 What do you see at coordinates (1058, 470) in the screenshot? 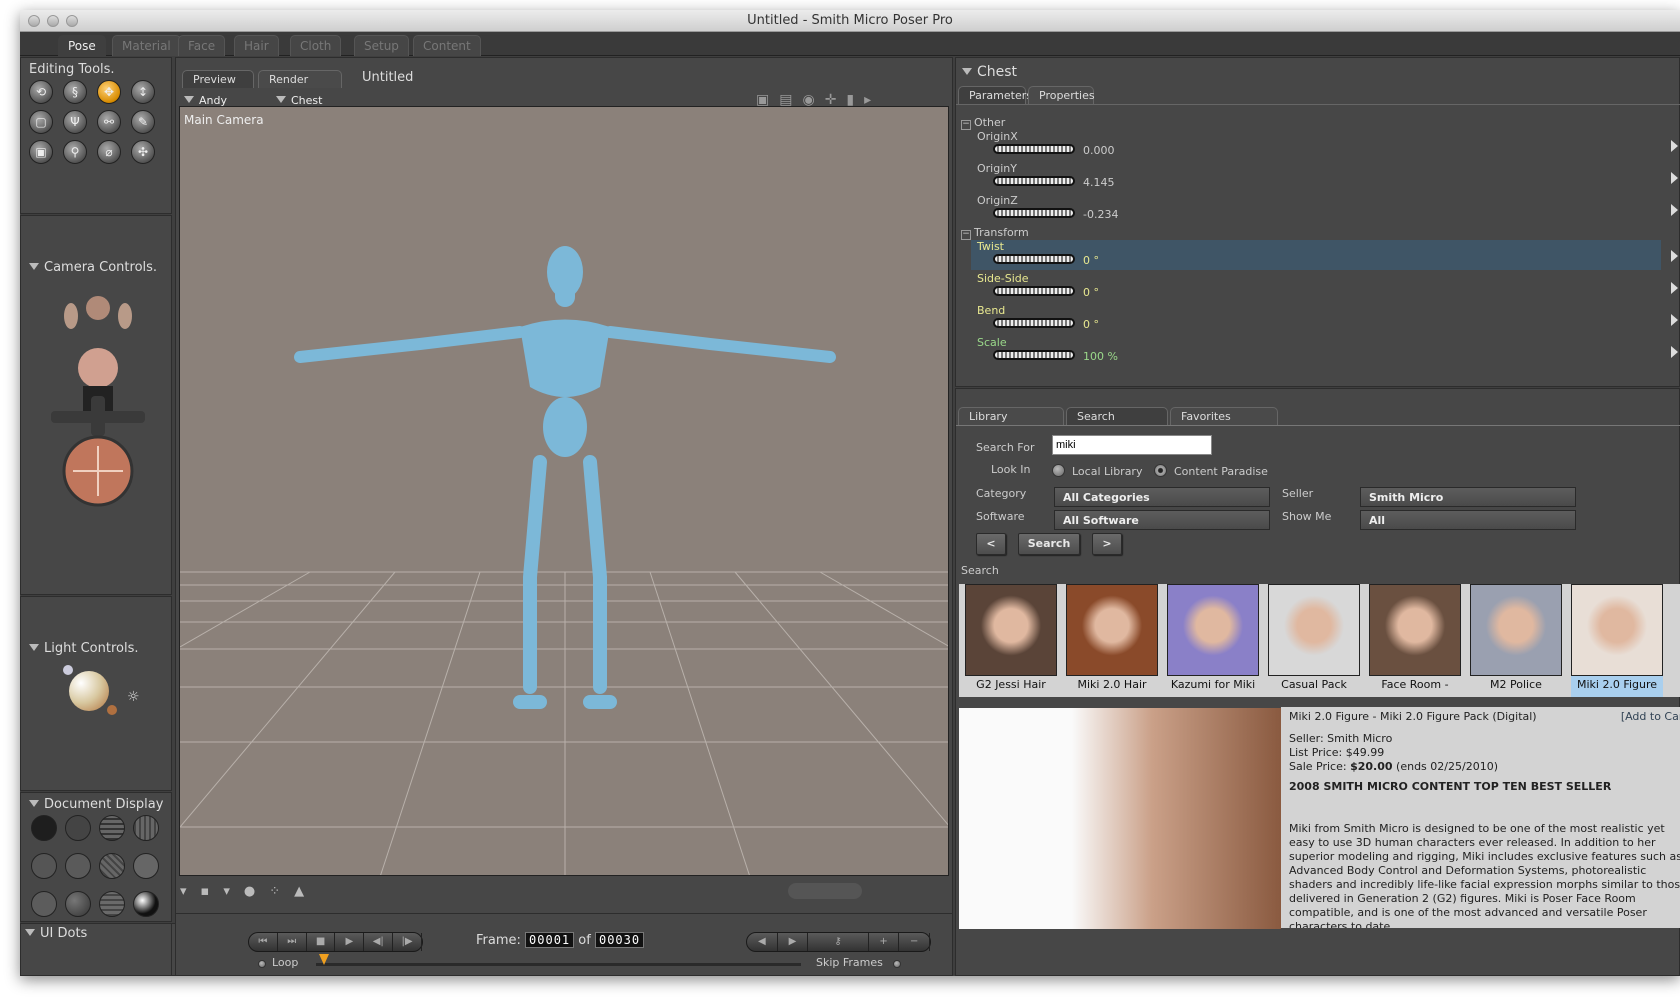
I see `local-library-radio` at bounding box center [1058, 470].